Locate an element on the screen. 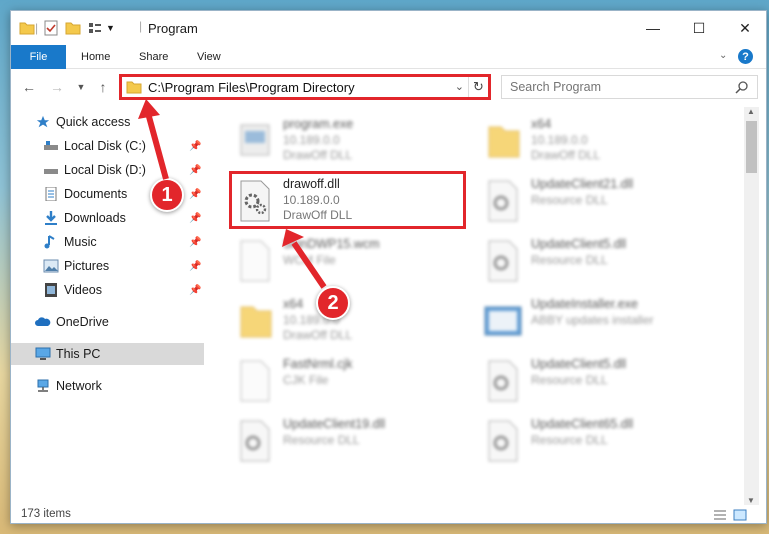 Image resolution: width=769 pixels, height=534 pixels. refresh-icon: ↻ is located at coordinates (478, 87).